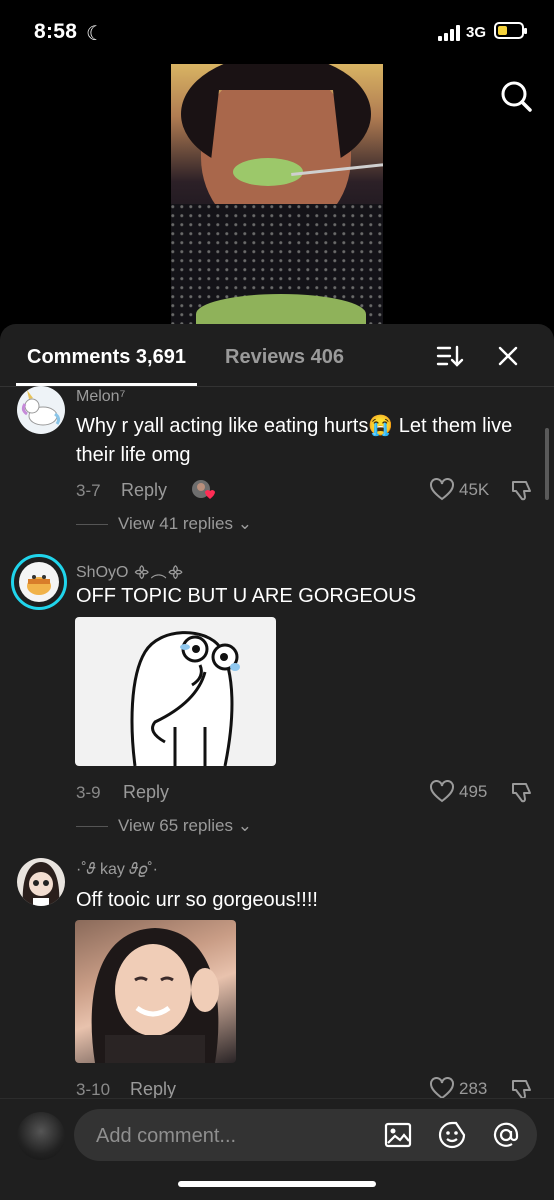 This screenshot has width=554, height=1200. I want to click on image-icon, so click(398, 1135).